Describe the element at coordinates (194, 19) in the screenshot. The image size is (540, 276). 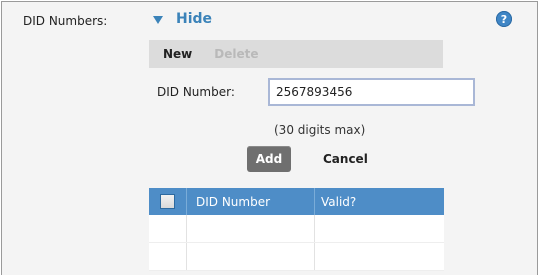
I see `hide-toggle-label: Hide` at that location.